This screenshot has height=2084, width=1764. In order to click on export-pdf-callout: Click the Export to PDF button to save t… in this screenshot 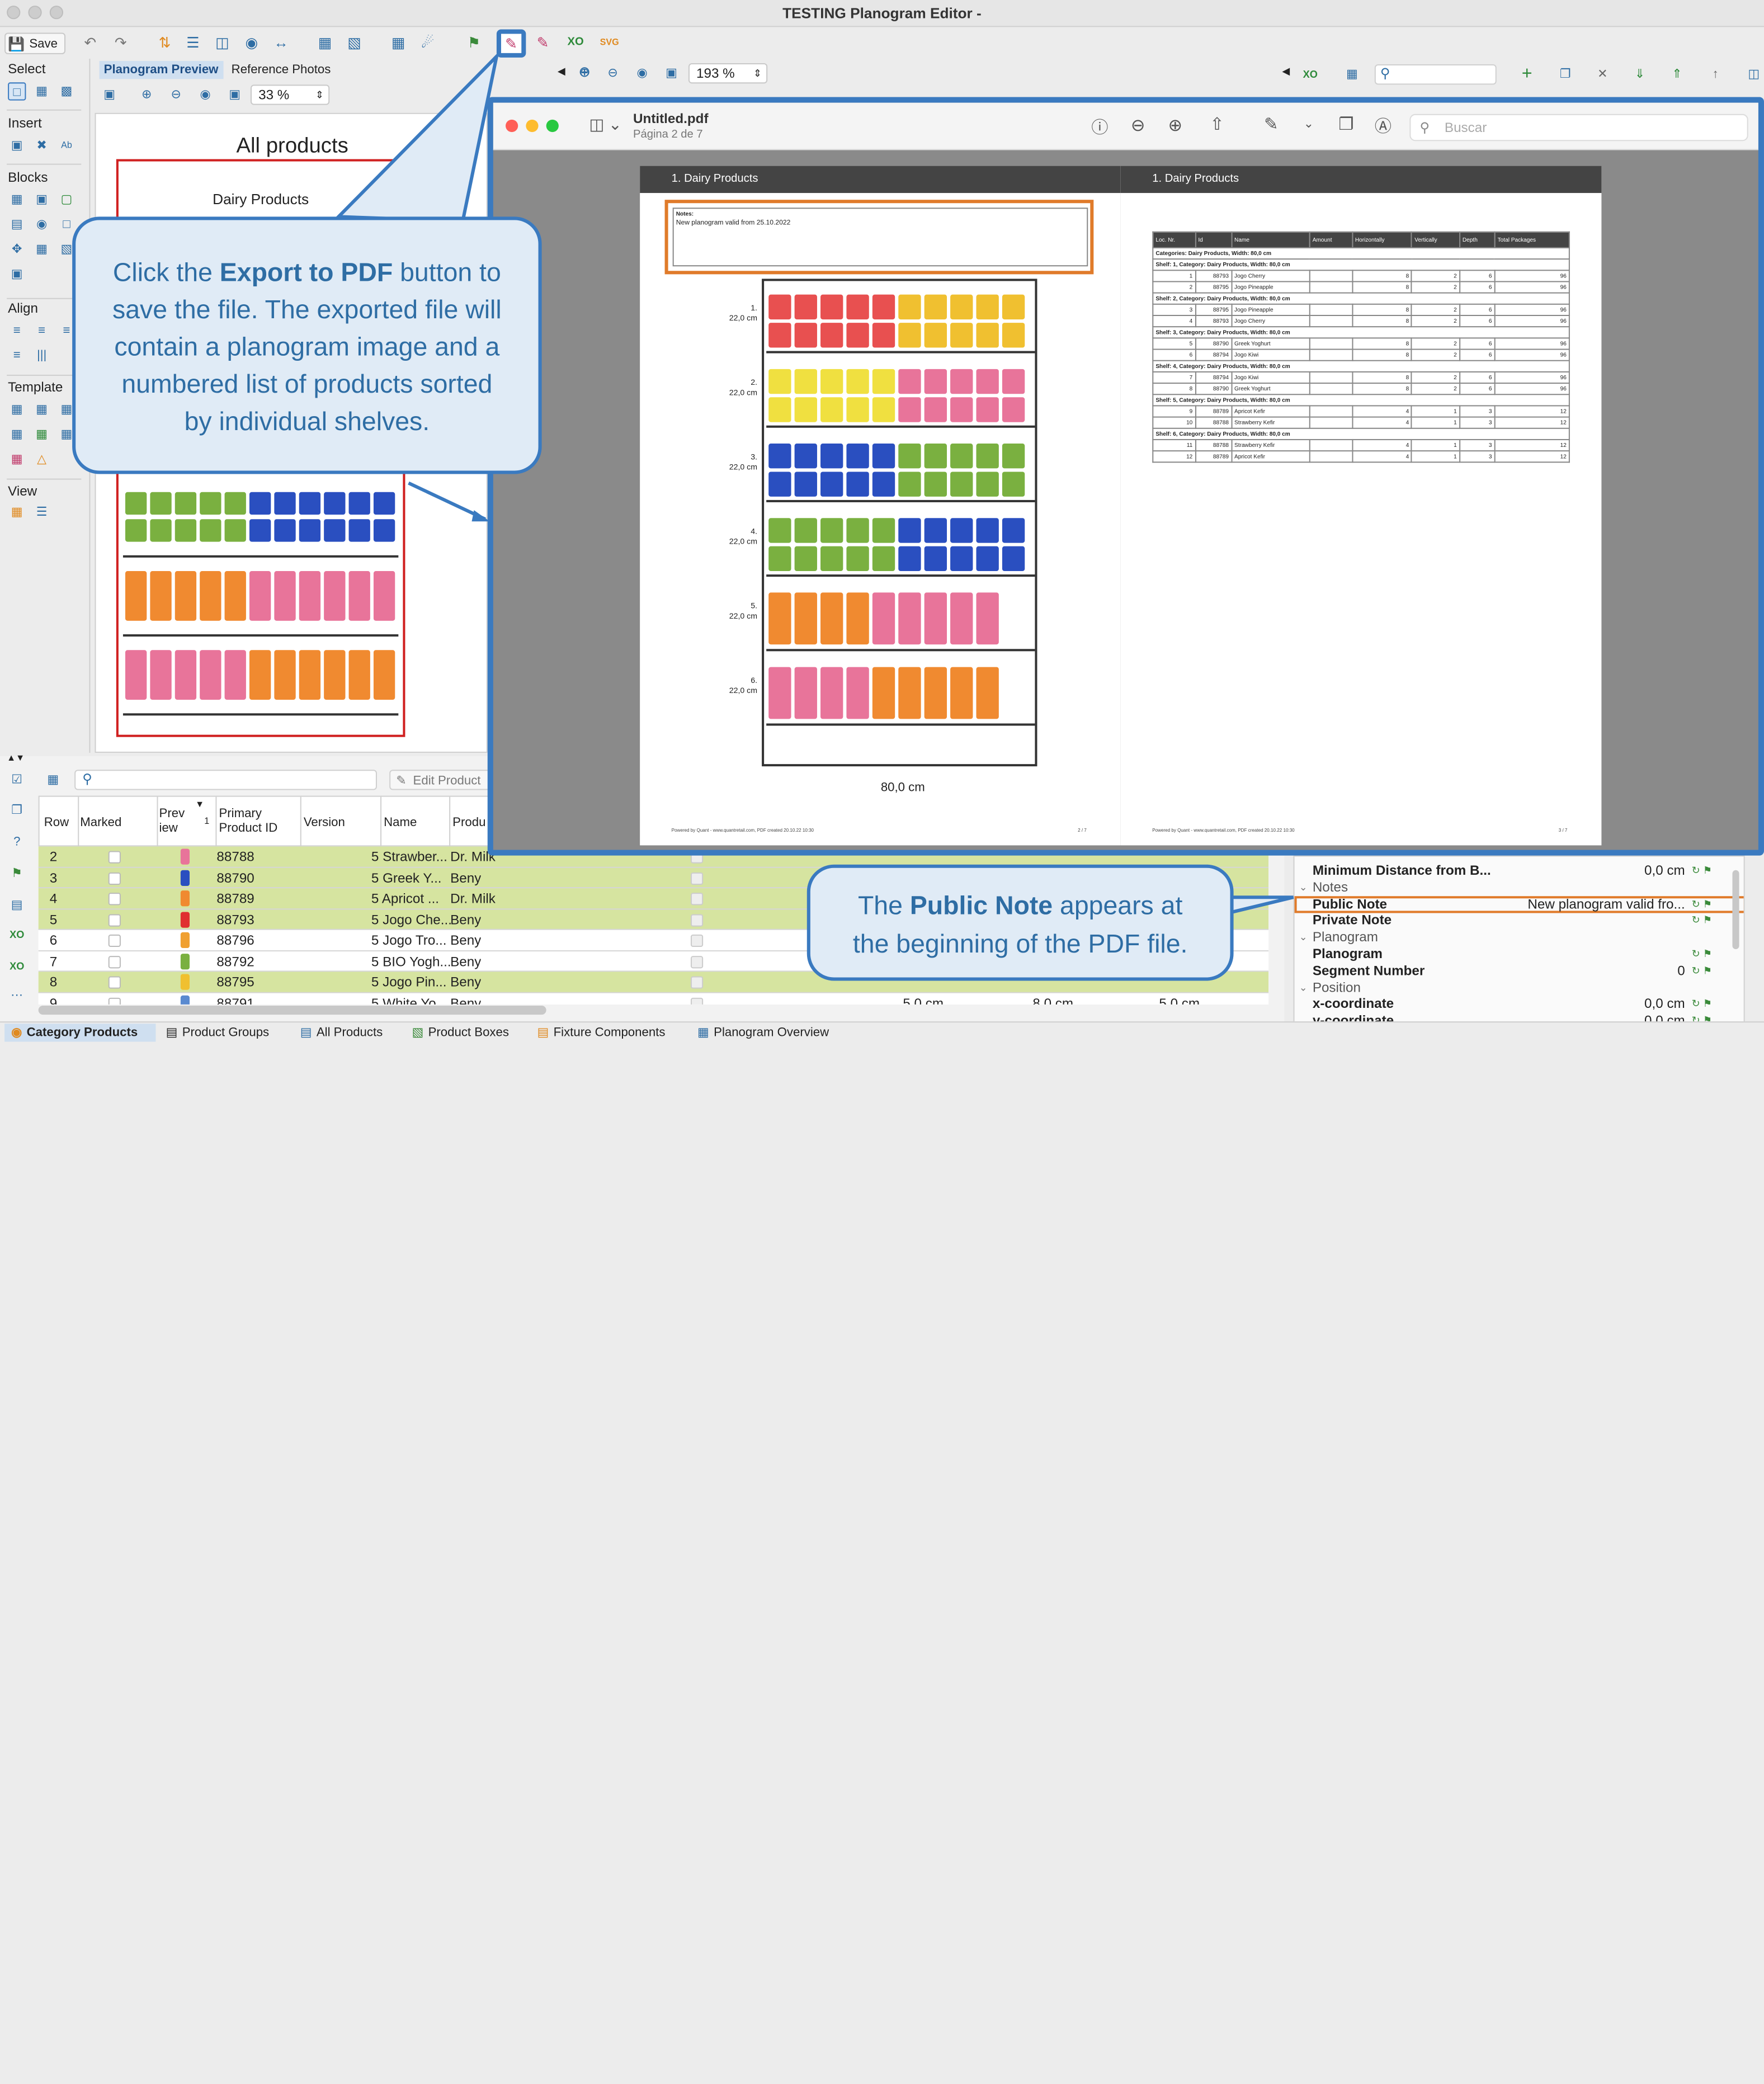, I will do `click(307, 345)`.